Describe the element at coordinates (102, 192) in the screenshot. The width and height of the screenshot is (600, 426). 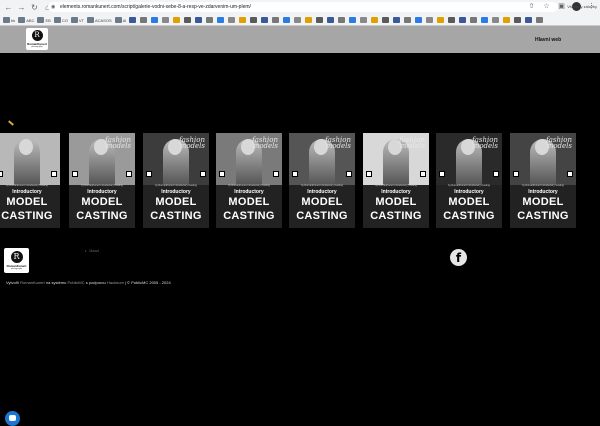
I see `card-intro: Introductory` at that location.